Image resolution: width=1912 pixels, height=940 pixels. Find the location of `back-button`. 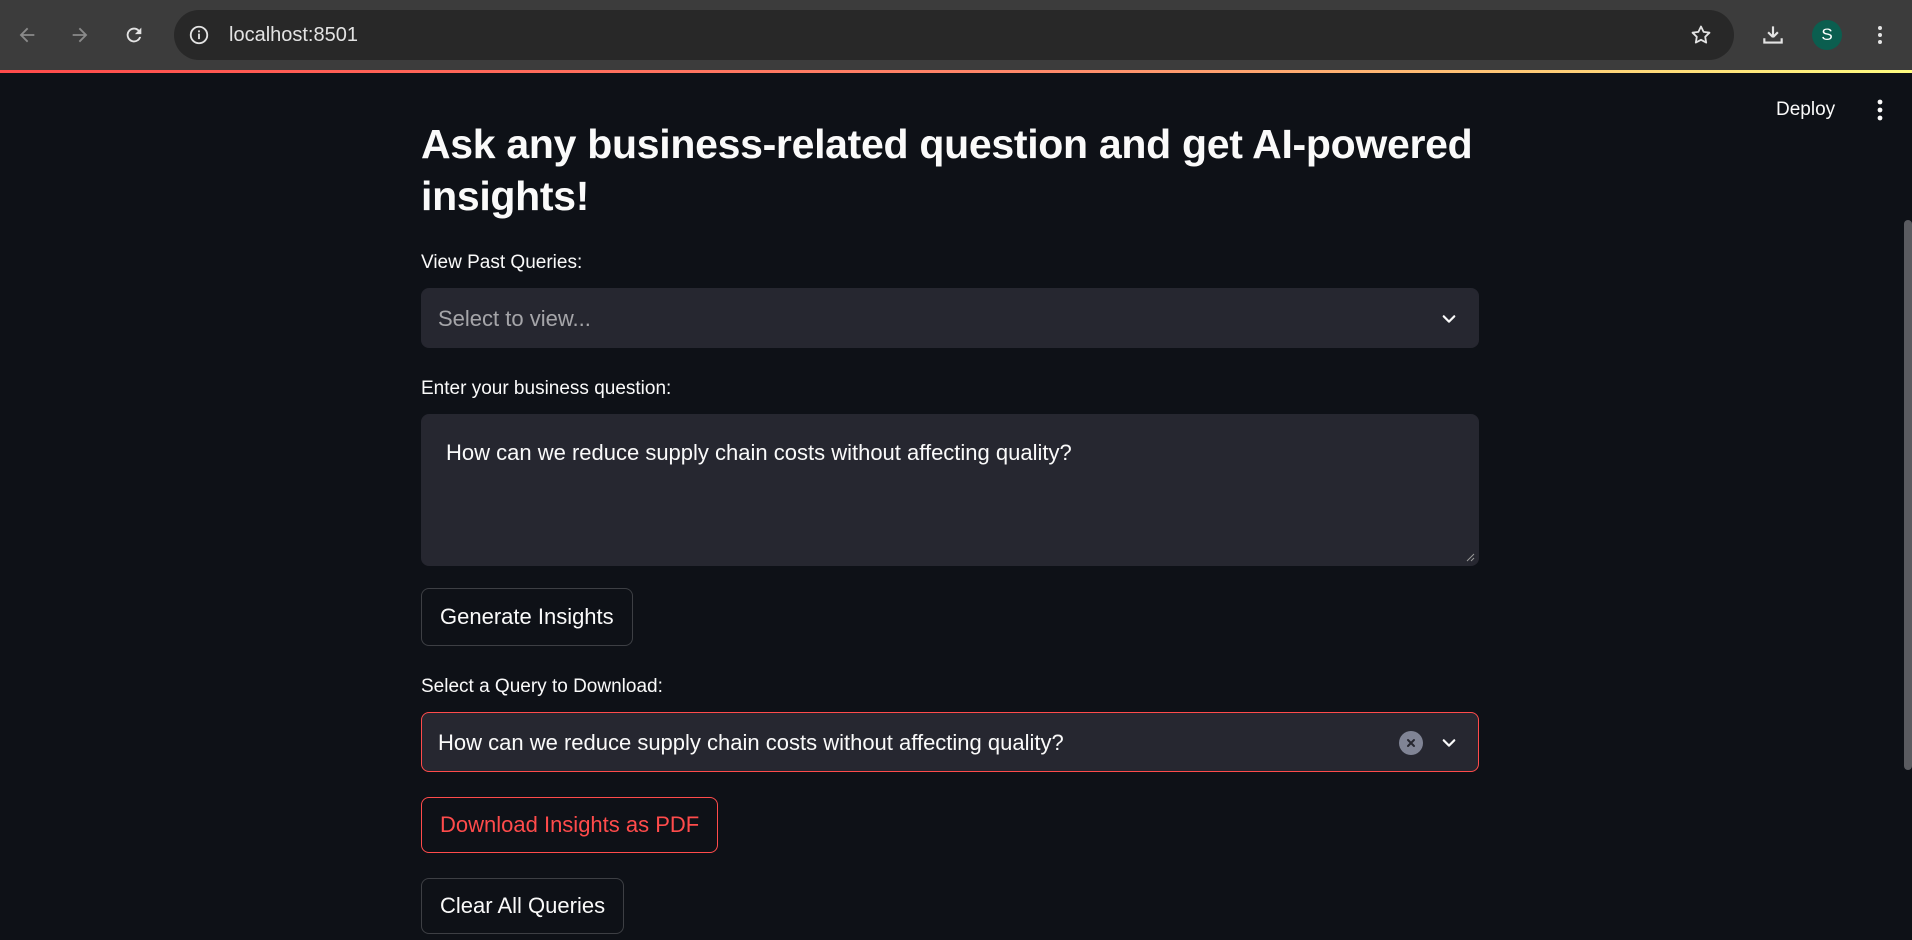

back-button is located at coordinates (27, 35).